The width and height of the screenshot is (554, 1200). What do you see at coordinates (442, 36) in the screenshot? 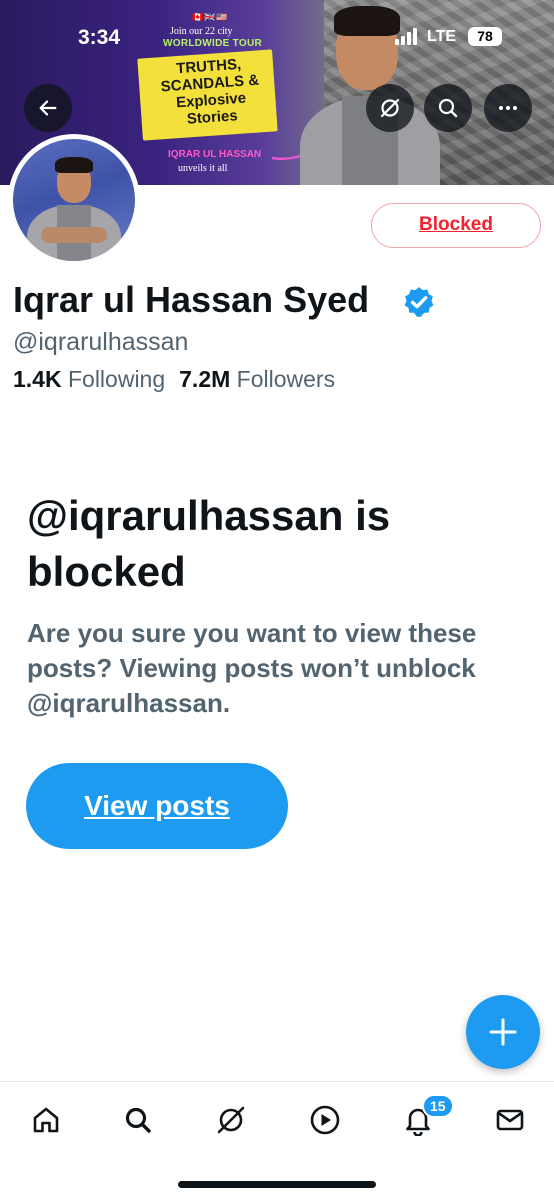
I see `network-type: LTE` at bounding box center [442, 36].